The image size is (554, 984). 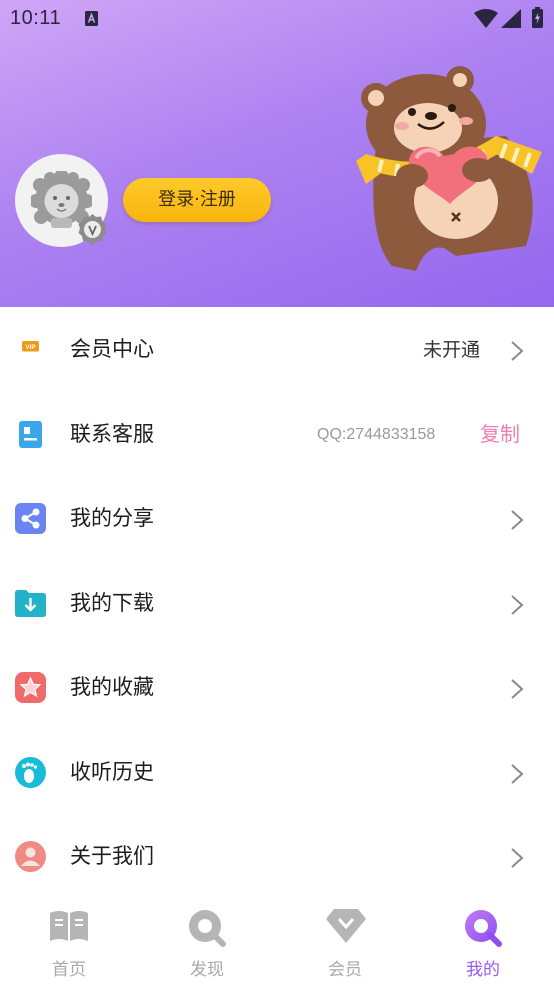 What do you see at coordinates (91, 18) in the screenshot?
I see `keyboard-a-icon` at bounding box center [91, 18].